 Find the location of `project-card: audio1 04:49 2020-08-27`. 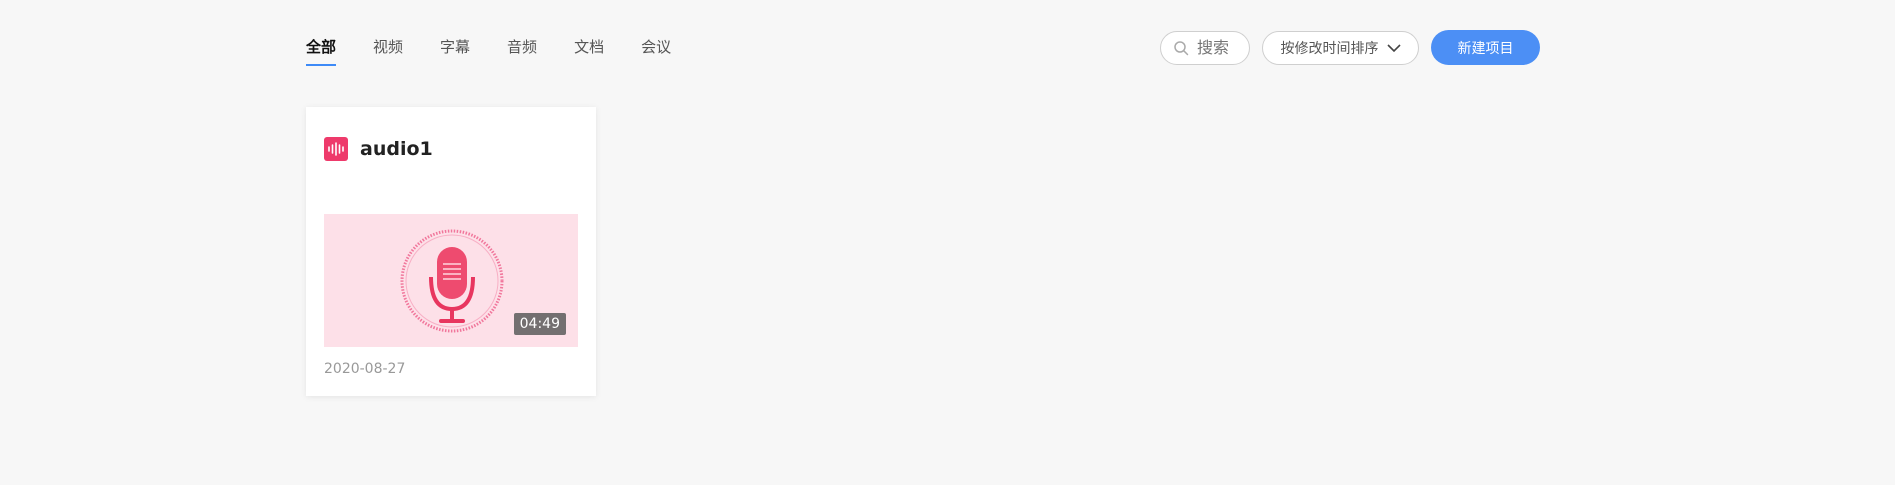

project-card: audio1 04:49 2020-08-27 is located at coordinates (451, 251).